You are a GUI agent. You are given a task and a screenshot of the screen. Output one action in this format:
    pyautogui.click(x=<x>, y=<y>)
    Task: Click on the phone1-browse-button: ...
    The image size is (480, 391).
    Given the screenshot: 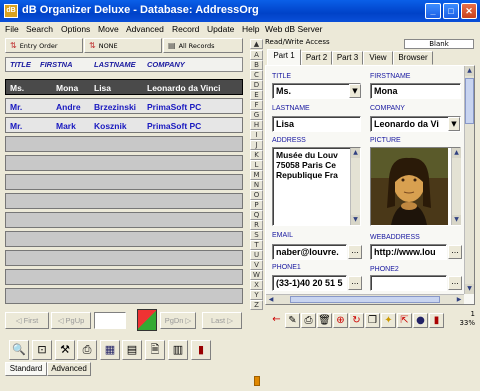 What is the action you would take?
    pyautogui.click(x=355, y=283)
    